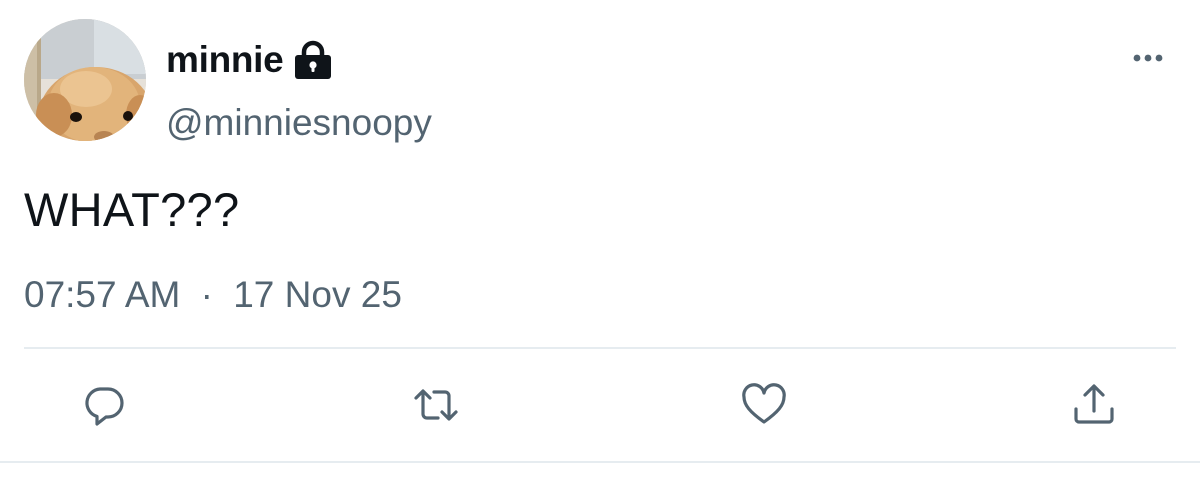 This screenshot has width=1200, height=477. I want to click on like-button, so click(764, 405).